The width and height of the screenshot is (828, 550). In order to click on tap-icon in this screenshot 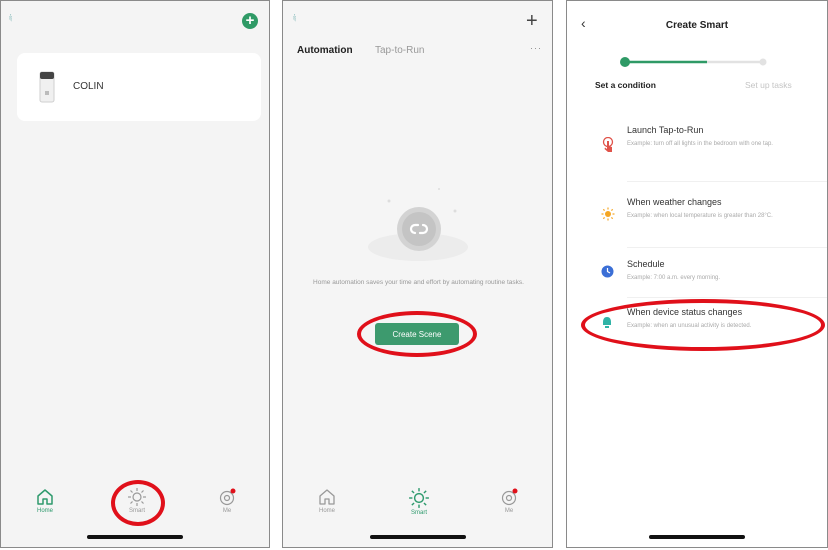, I will do `click(608, 144)`.